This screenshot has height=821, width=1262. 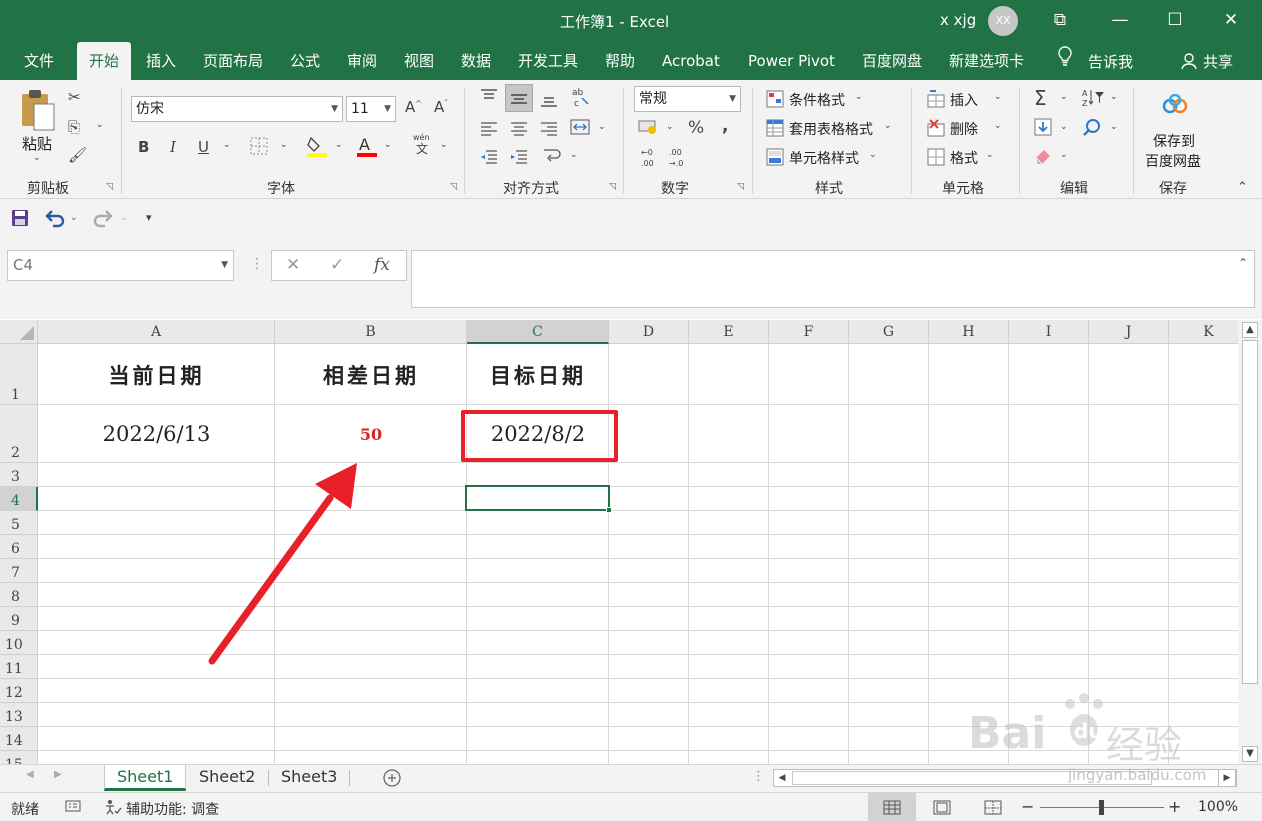 What do you see at coordinates (609, 510) in the screenshot?
I see `fill-handle` at bounding box center [609, 510].